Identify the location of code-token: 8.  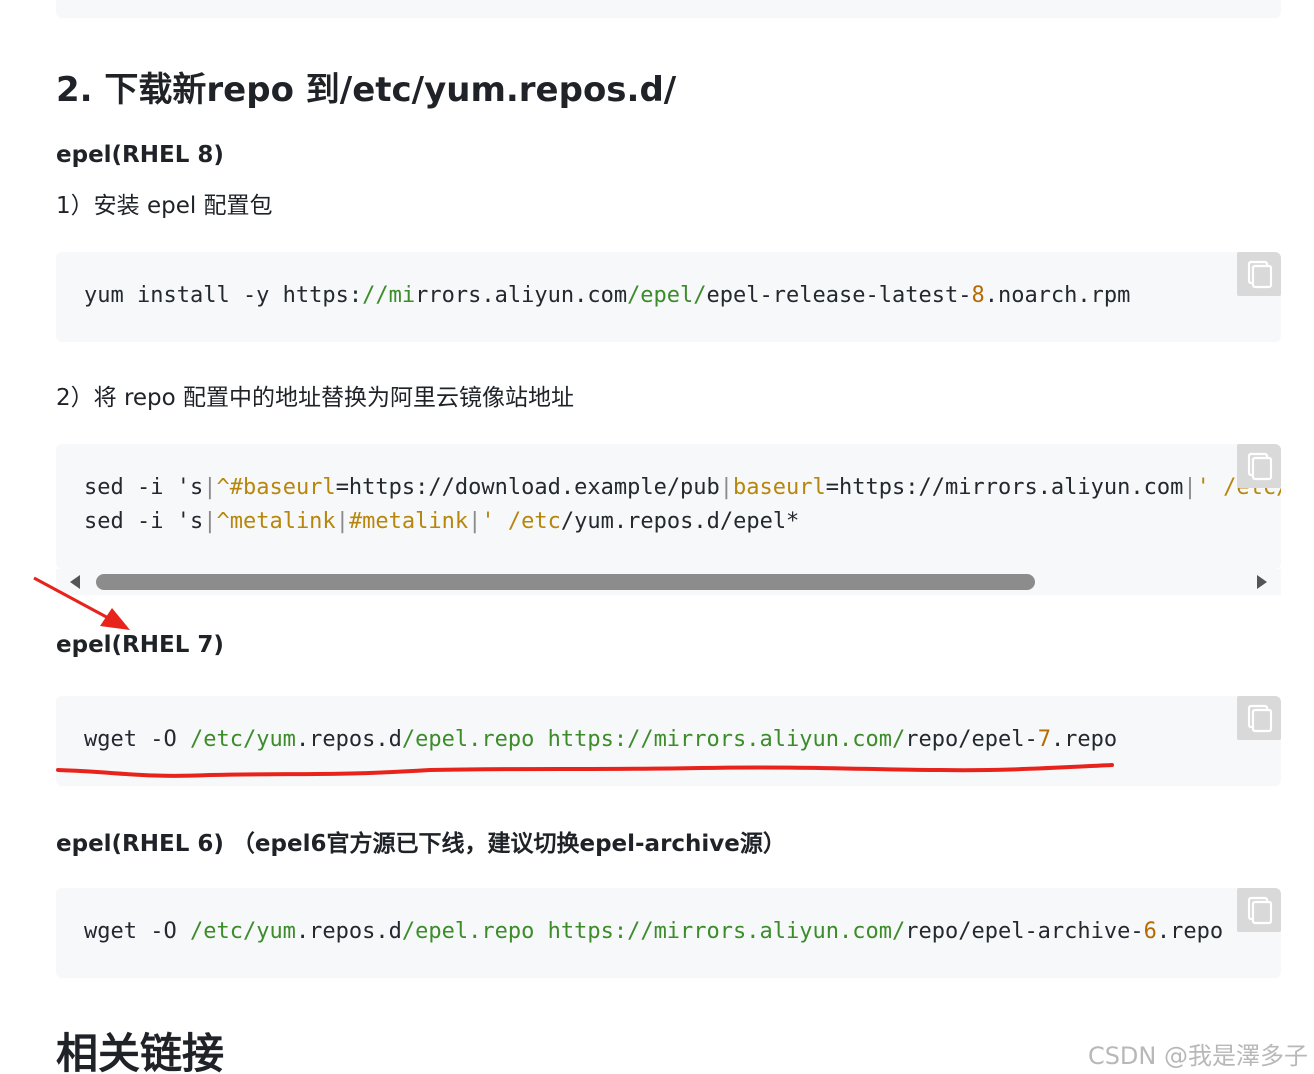
(978, 295).